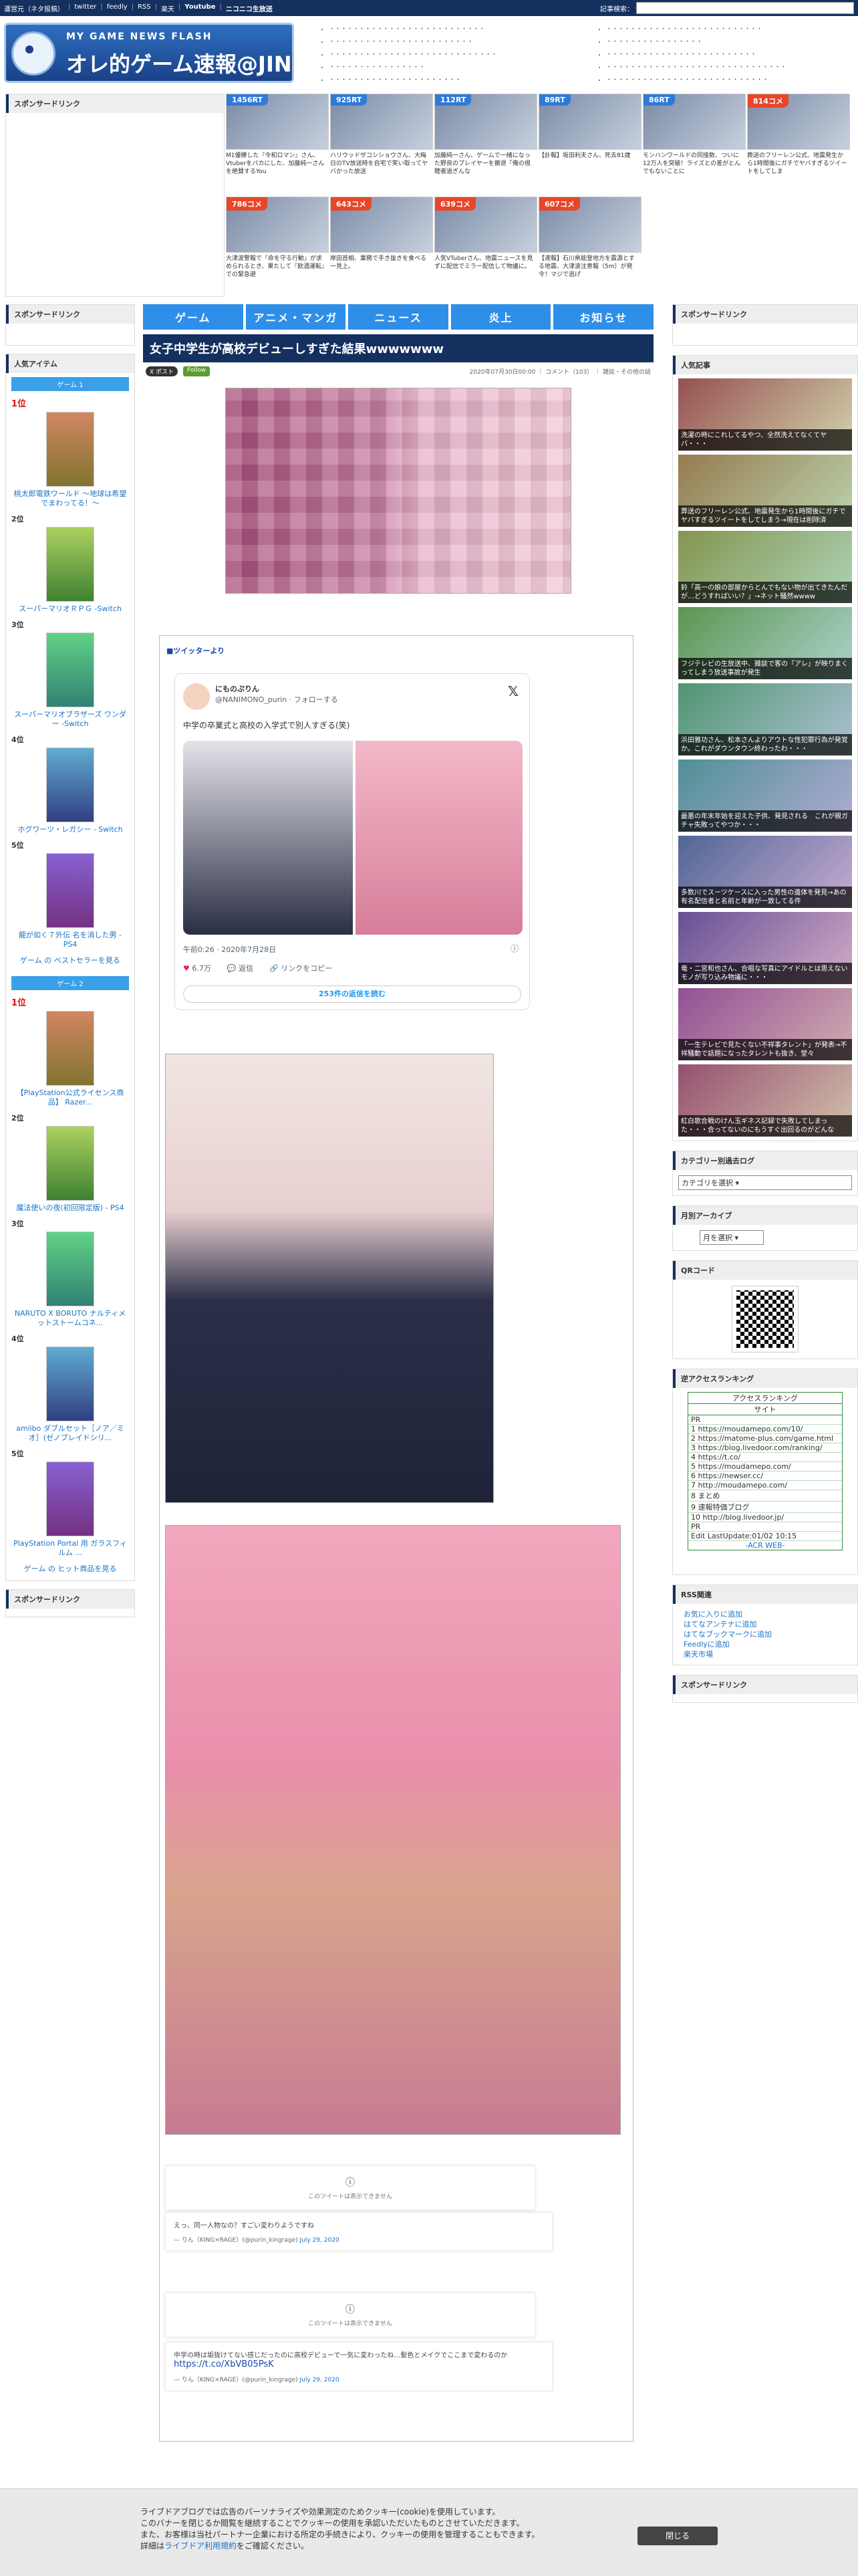 The height and width of the screenshot is (2576, 858). Describe the element at coordinates (398, 348) in the screenshot. I see `article-title: 女子中学生が高校デビューしすぎた結果wwwwwww` at that location.